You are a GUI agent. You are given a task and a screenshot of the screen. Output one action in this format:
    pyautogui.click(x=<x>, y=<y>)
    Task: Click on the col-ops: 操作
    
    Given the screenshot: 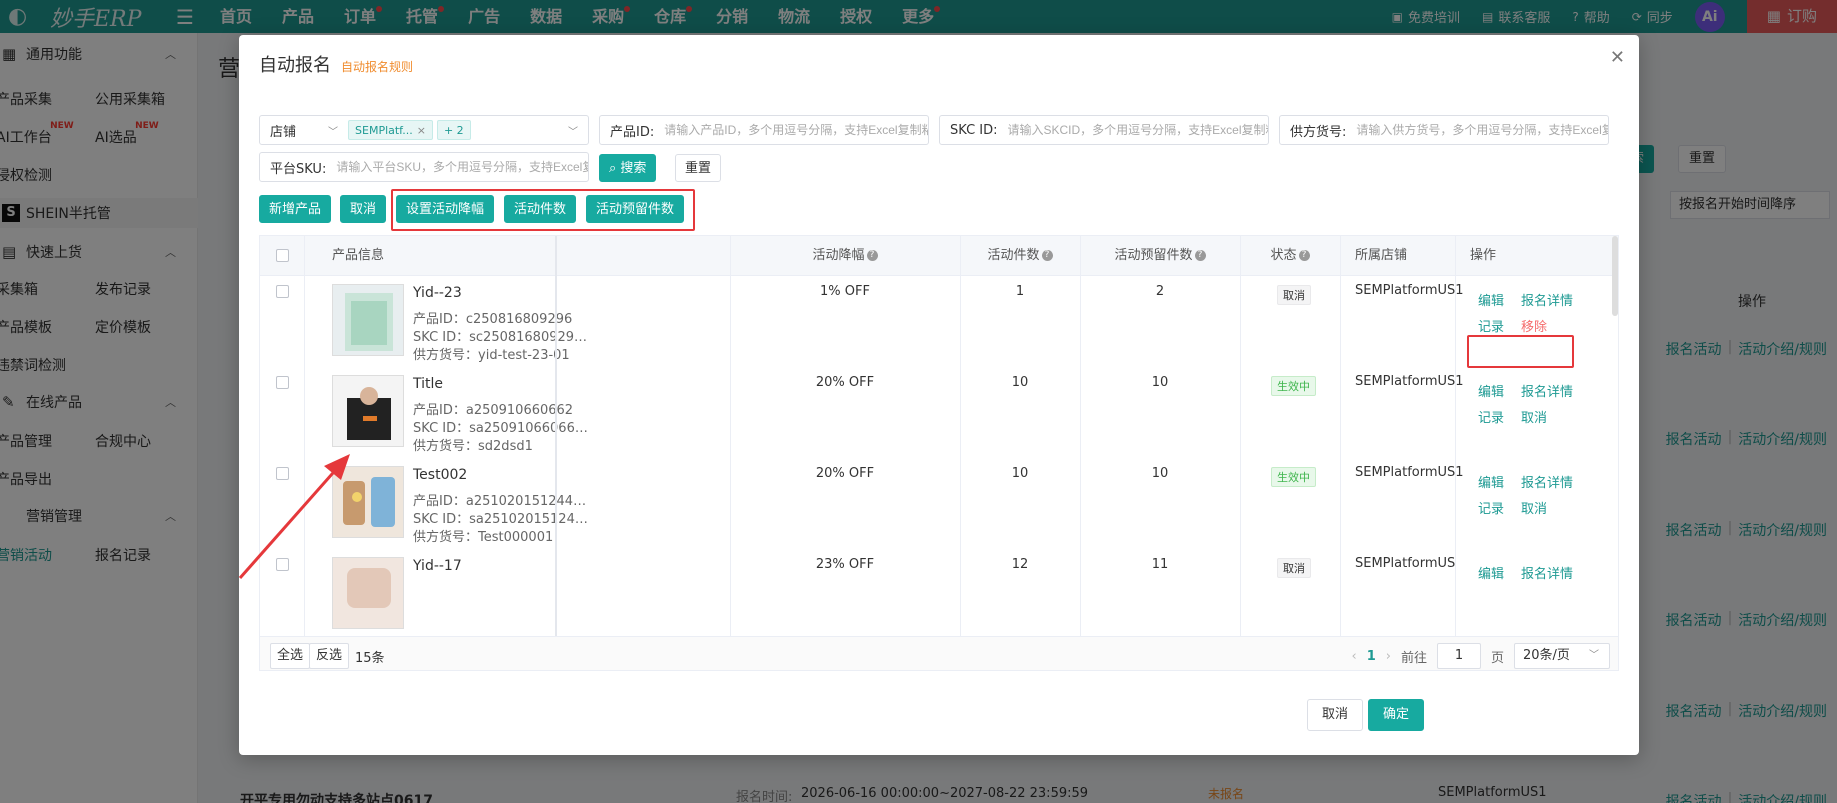 What is the action you would take?
    pyautogui.click(x=1483, y=255)
    